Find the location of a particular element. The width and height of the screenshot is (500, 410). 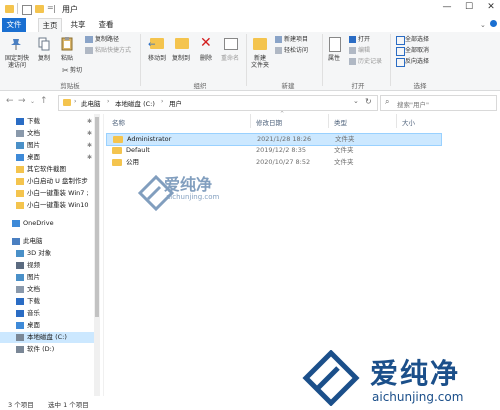

sidebar-item: 本地磁盘 (C:) is located at coordinates (49, 337).